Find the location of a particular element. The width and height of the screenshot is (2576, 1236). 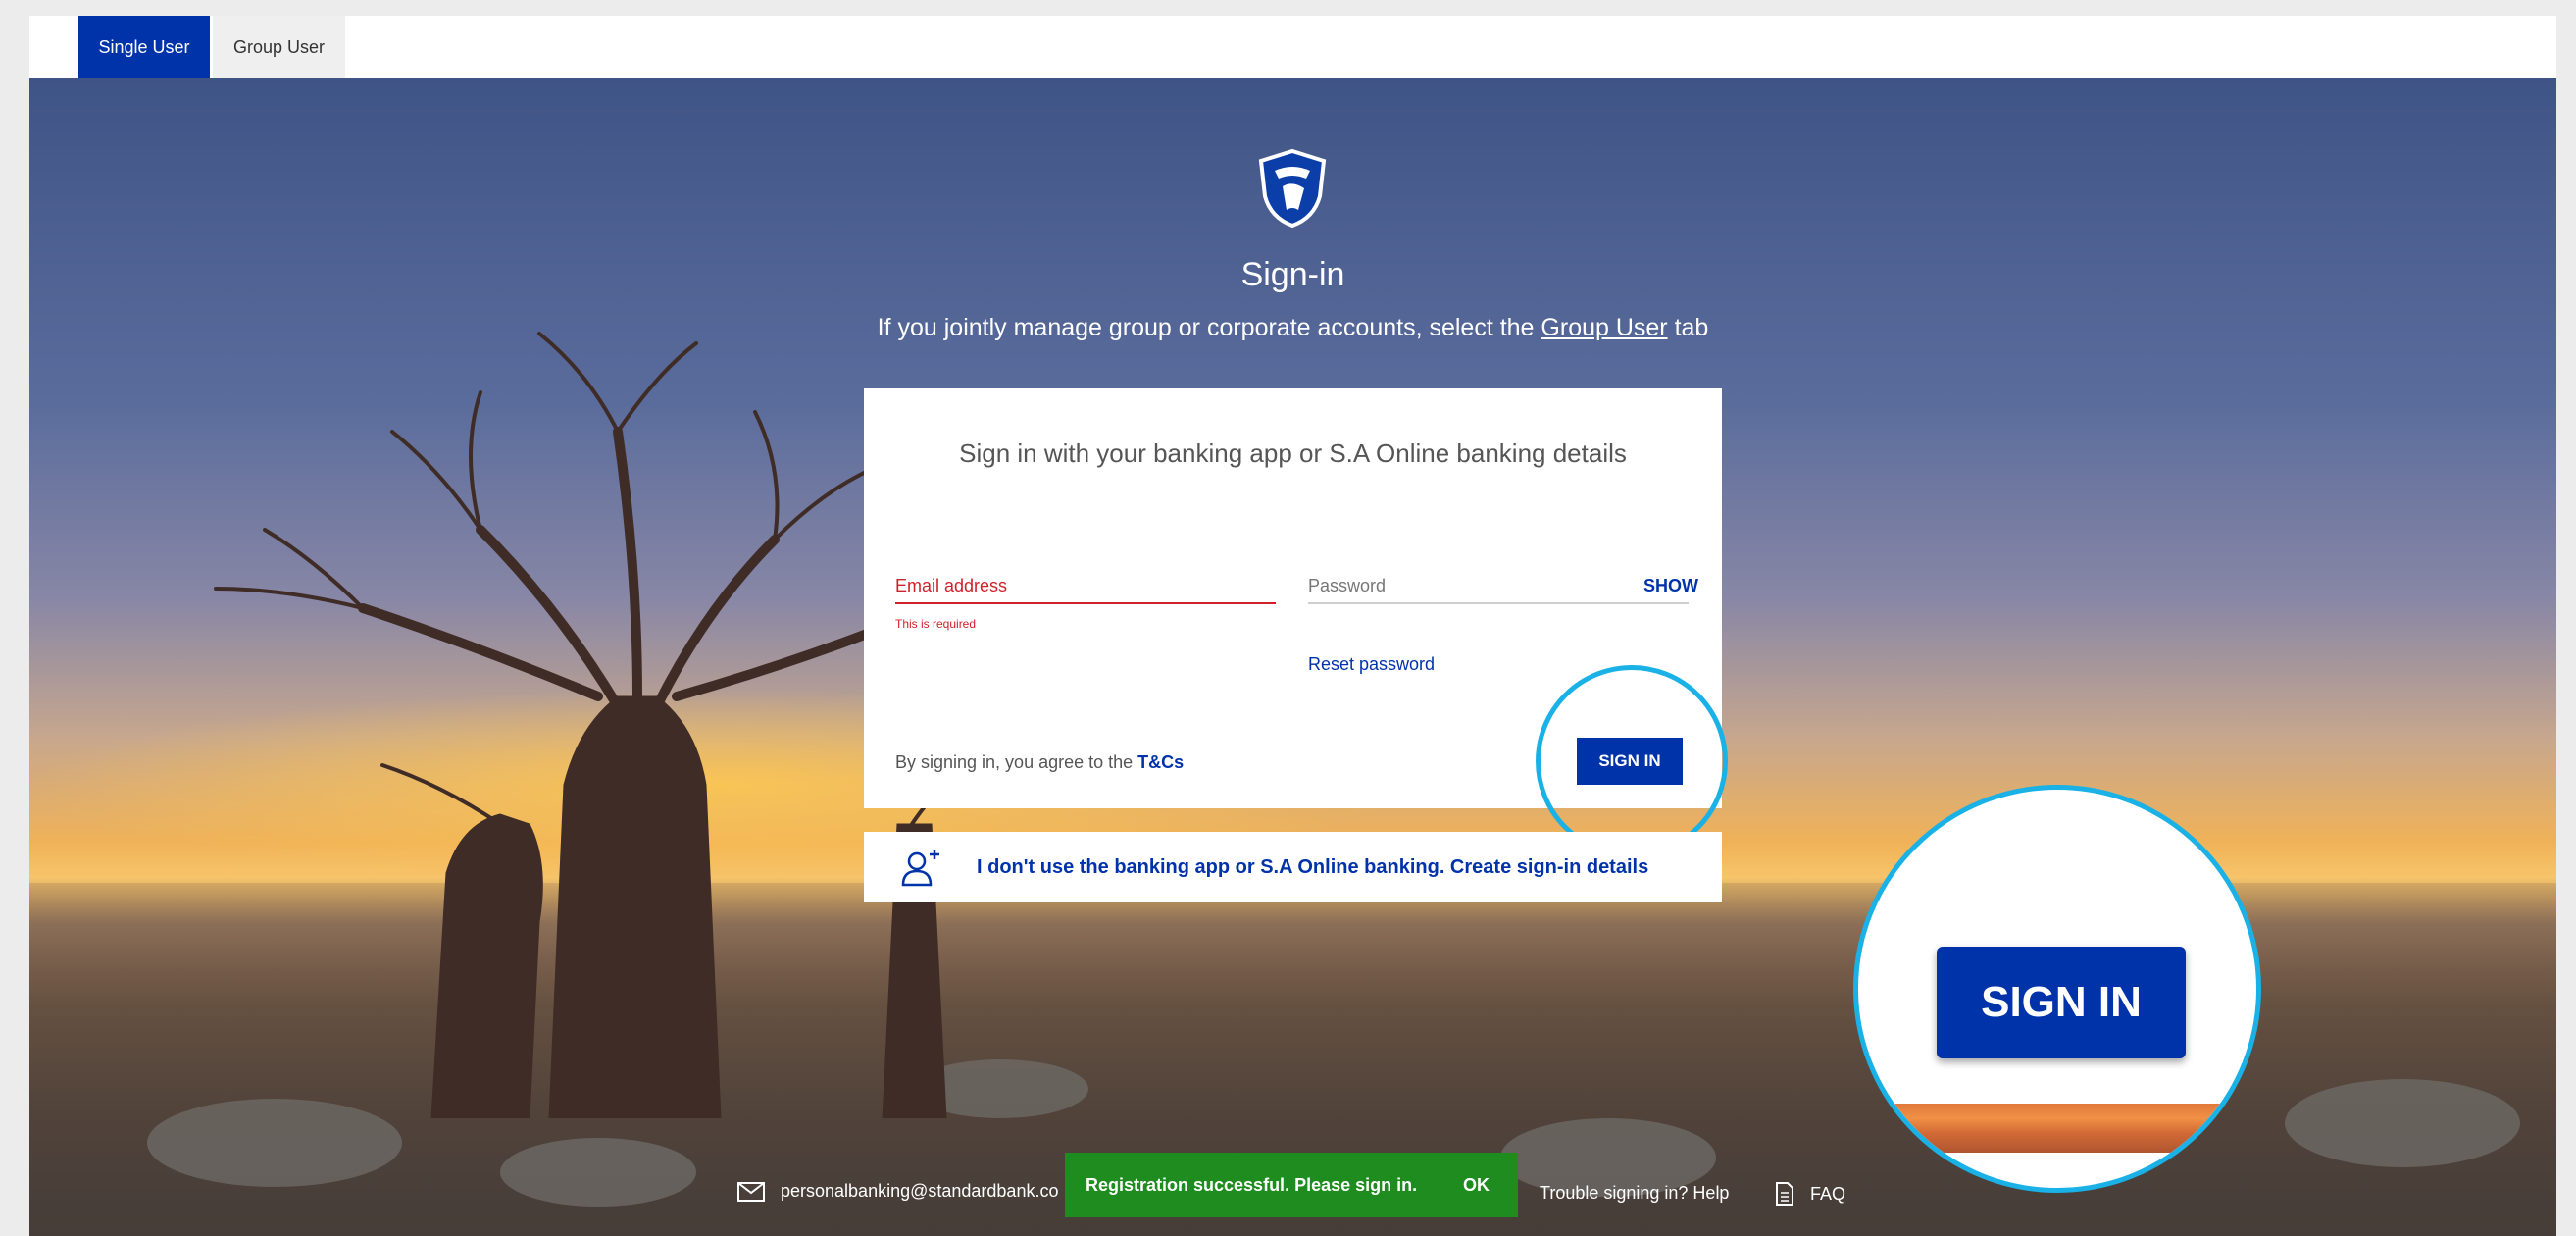

sign-in-button-zoomed: SIGN IN is located at coordinates (2061, 1002).